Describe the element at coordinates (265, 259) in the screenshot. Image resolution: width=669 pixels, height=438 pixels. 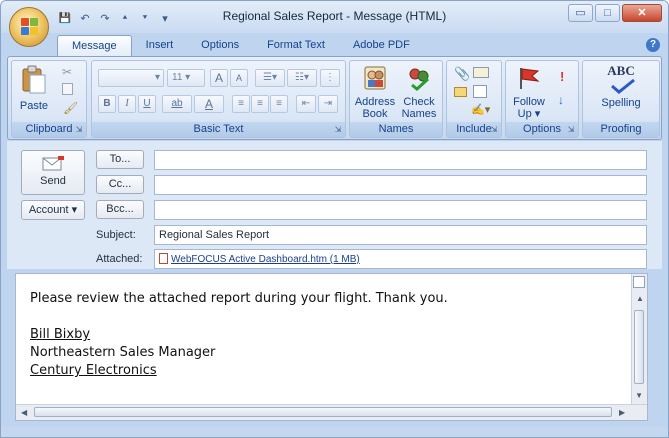
I see `attachment-link: WebFOCUS Active Dashboard.htm (1 MB)` at that location.